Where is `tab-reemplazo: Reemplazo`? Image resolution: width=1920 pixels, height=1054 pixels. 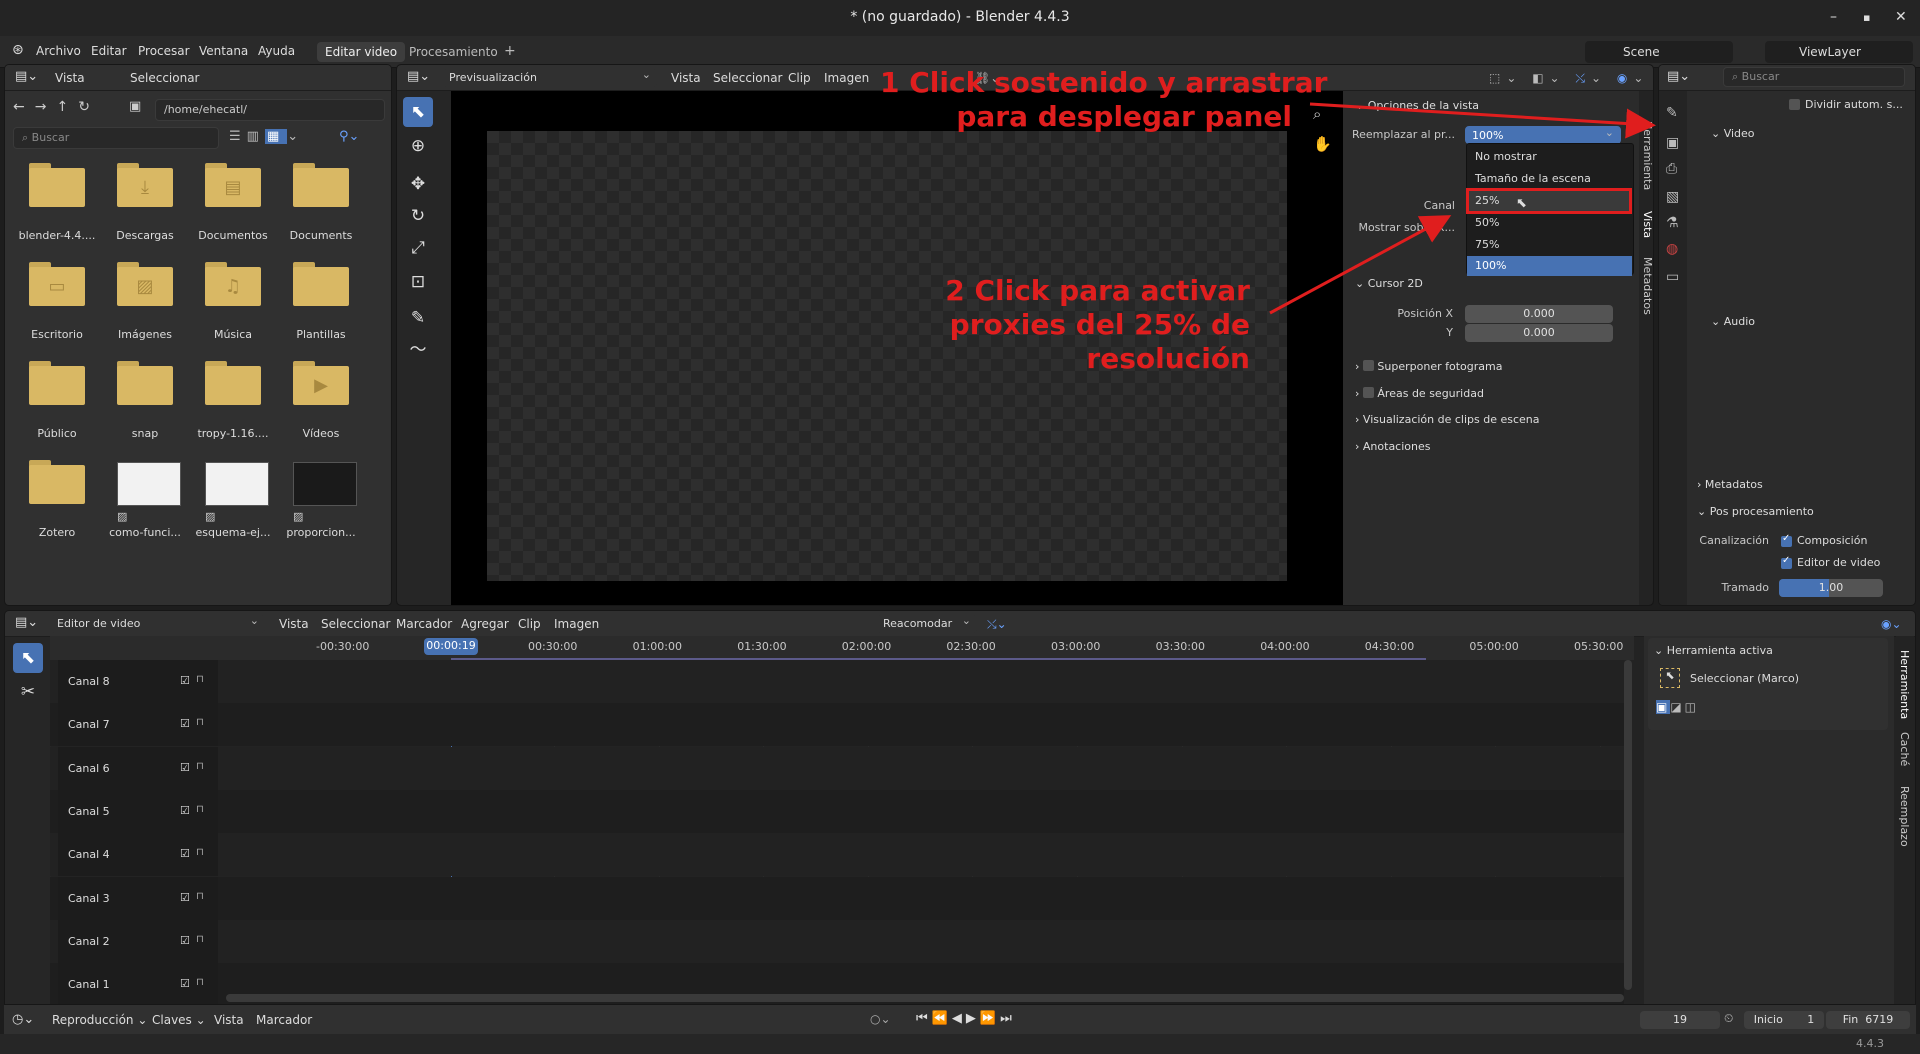
tab-reemplazo: Reemplazo is located at coordinates (1904, 816).